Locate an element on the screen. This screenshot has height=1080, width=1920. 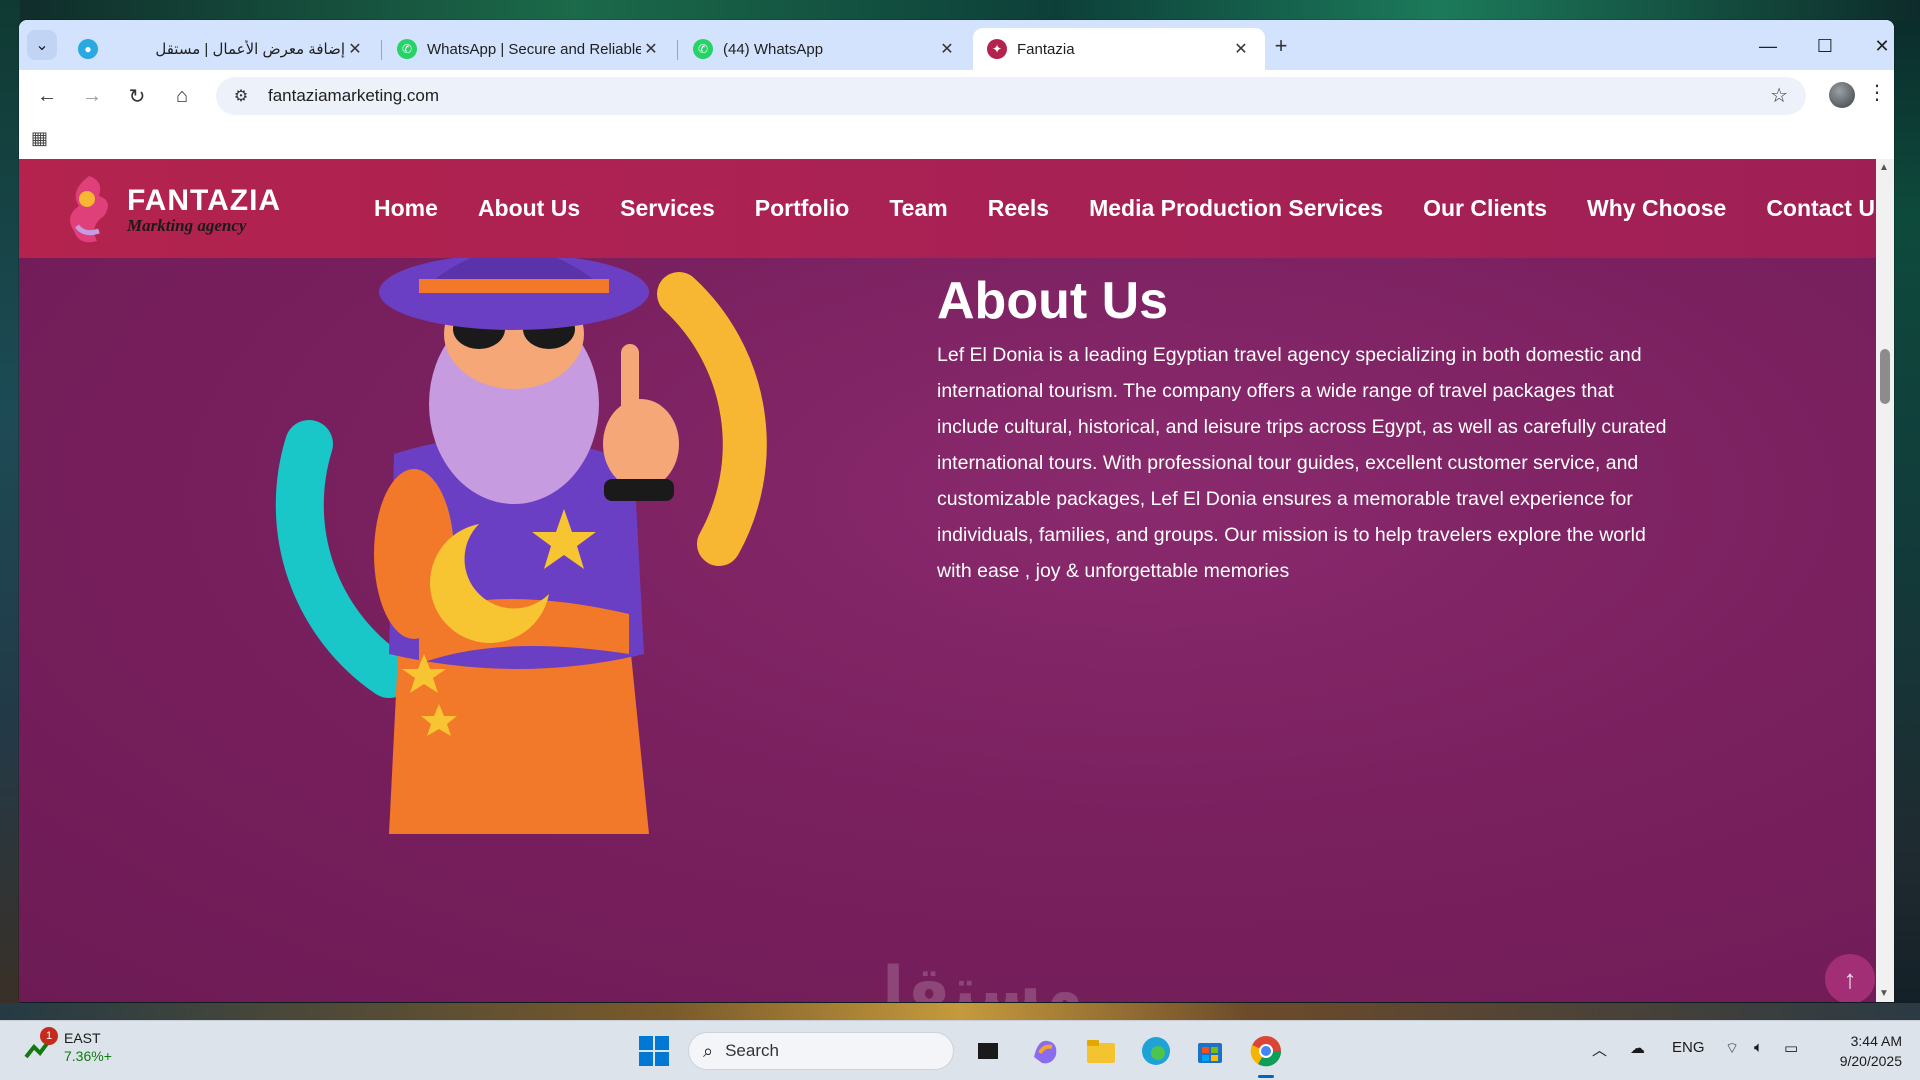
stock-name: EAST is located at coordinates (82, 1038).